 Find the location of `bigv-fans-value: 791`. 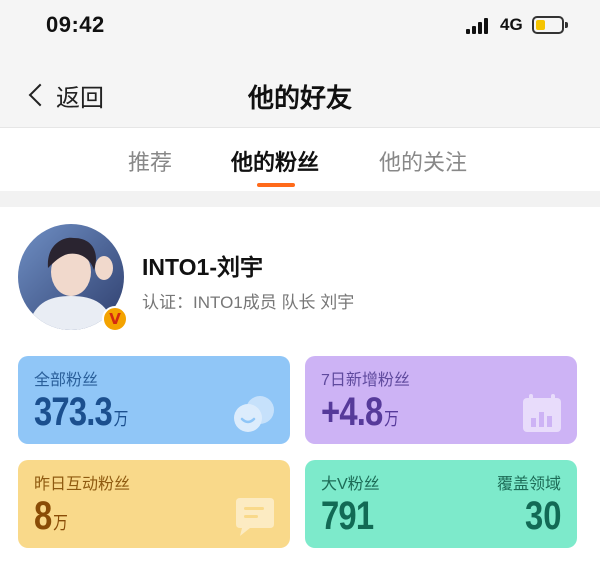

bigv-fans-value: 791 is located at coordinates (347, 516).